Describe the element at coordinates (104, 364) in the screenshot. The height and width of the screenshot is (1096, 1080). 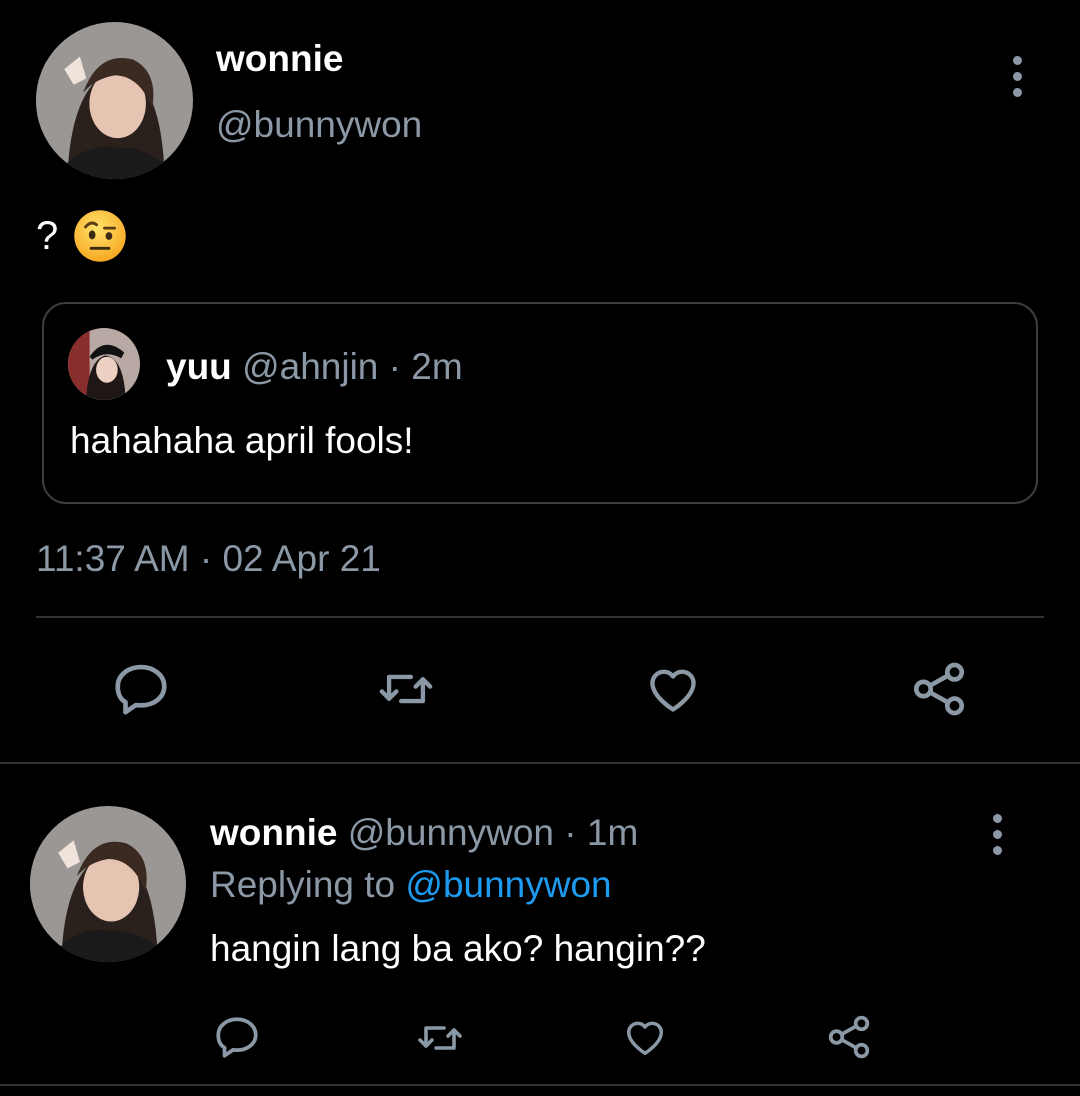
I see `quoted-avatar` at that location.